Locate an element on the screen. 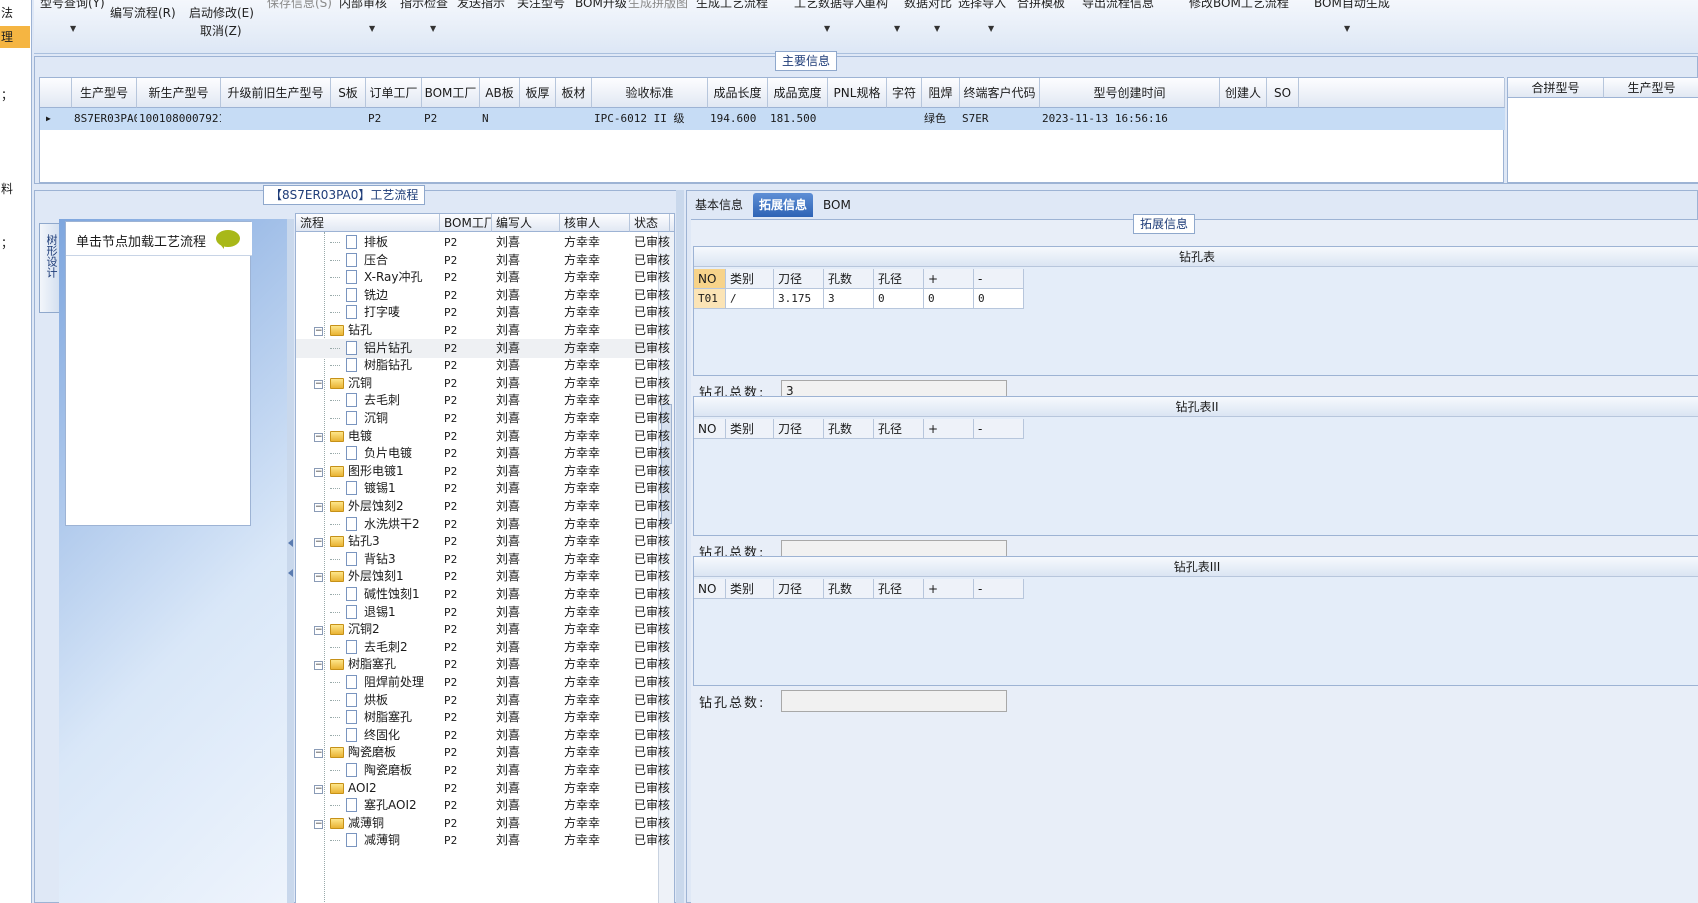 The height and width of the screenshot is (903, 1698). drill-column-header: 孔数 is located at coordinates (849, 589).